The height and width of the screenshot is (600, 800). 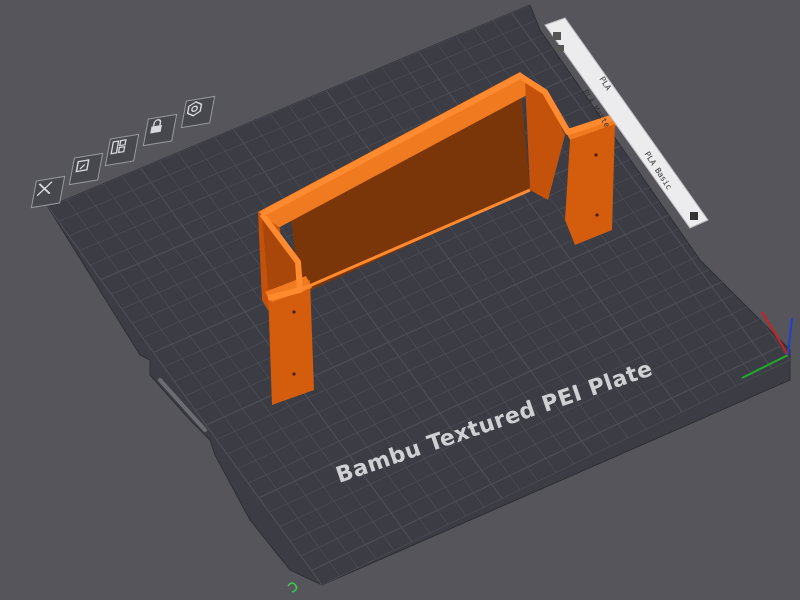 What do you see at coordinates (156, 126) in the screenshot?
I see `lock-icon` at bounding box center [156, 126].